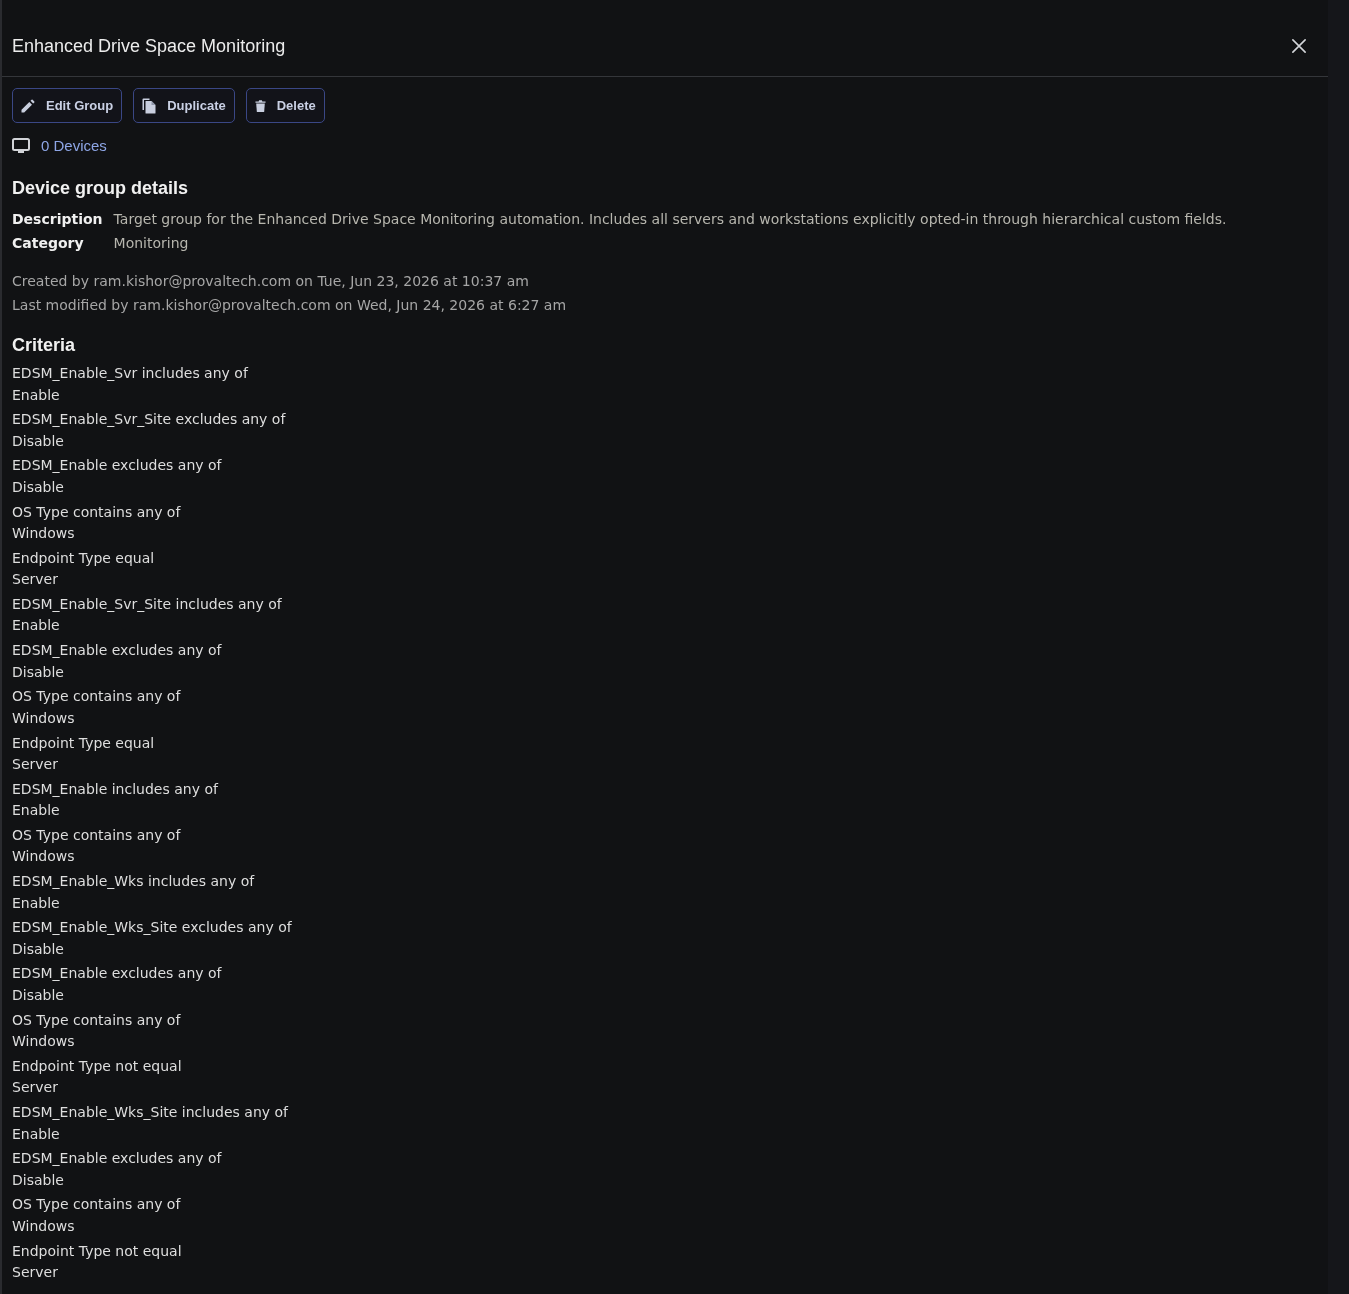  What do you see at coordinates (289, 305) in the screenshot?
I see `audit-text: Last modified by ram.kishor@provaltech.com on Wed, Jun 24, 2026 at 6:27 am` at bounding box center [289, 305].